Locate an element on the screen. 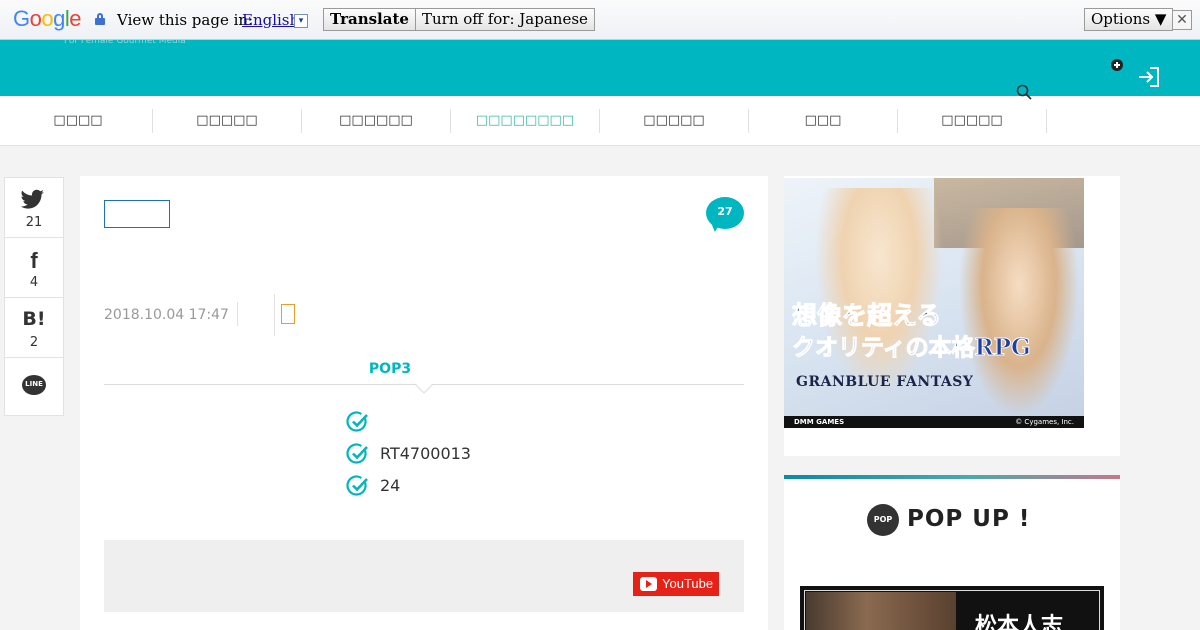  nav-item-7: □□□□□ is located at coordinates (972, 121).